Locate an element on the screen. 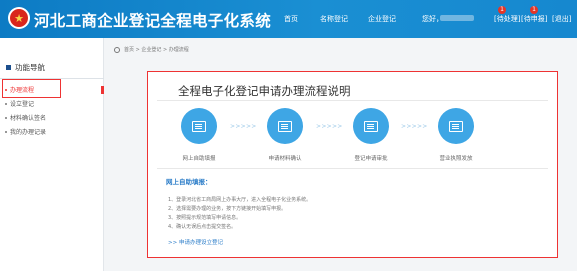  step-license-icon is located at coordinates (456, 126).